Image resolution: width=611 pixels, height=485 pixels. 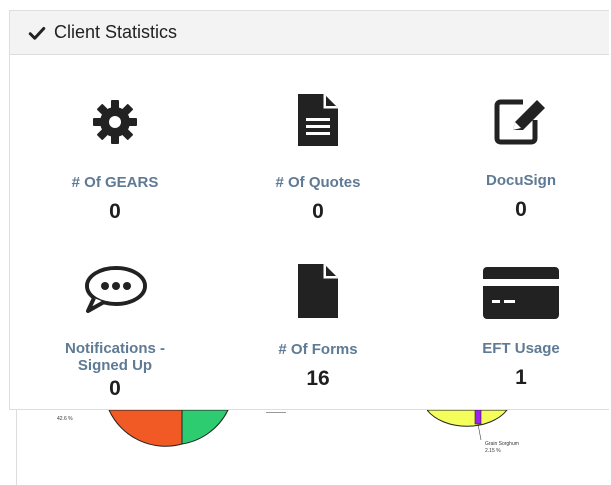 What do you see at coordinates (37, 33) in the screenshot?
I see `checkmark-icon` at bounding box center [37, 33].